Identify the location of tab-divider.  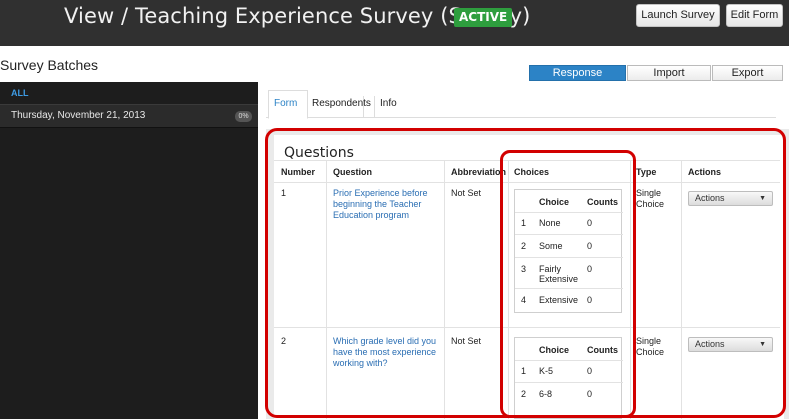
(374, 107).